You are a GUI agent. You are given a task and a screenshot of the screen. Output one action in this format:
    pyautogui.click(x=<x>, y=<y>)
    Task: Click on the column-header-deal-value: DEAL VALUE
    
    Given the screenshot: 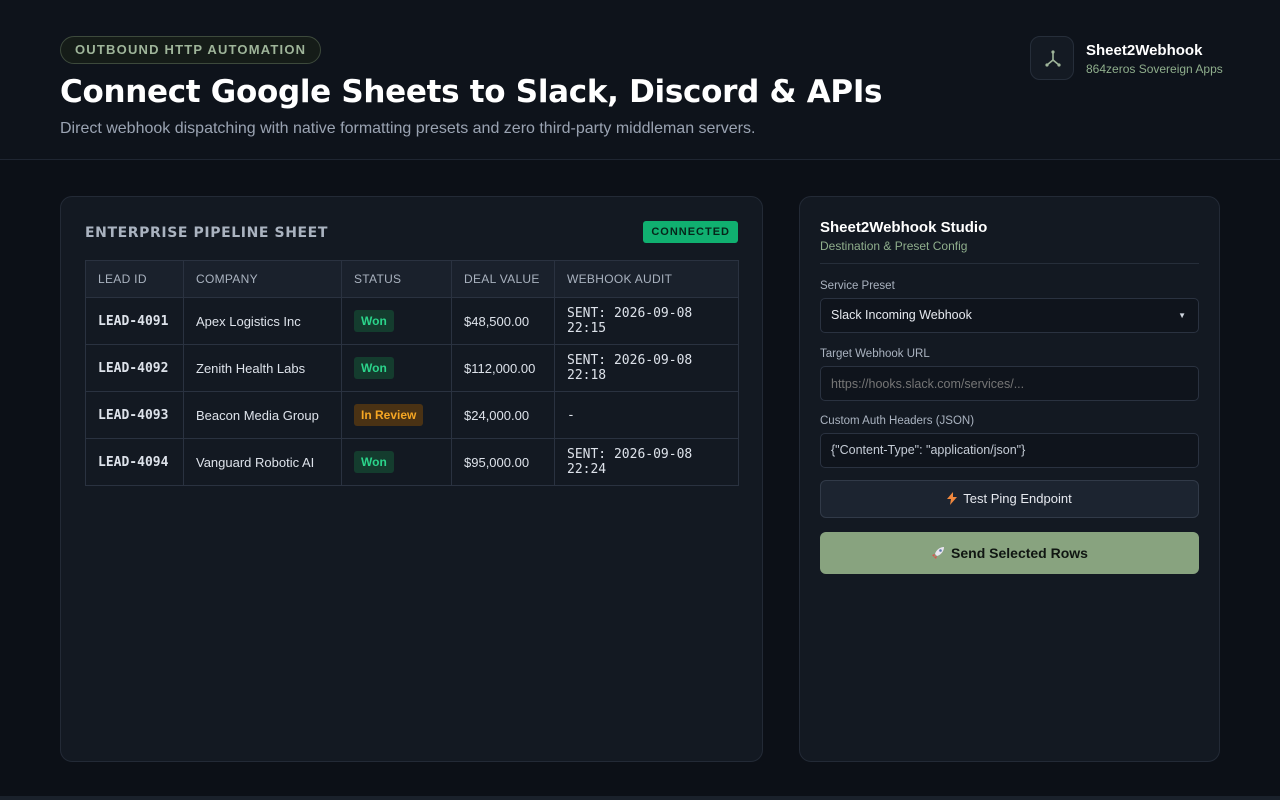 What is the action you would take?
    pyautogui.click(x=503, y=279)
    